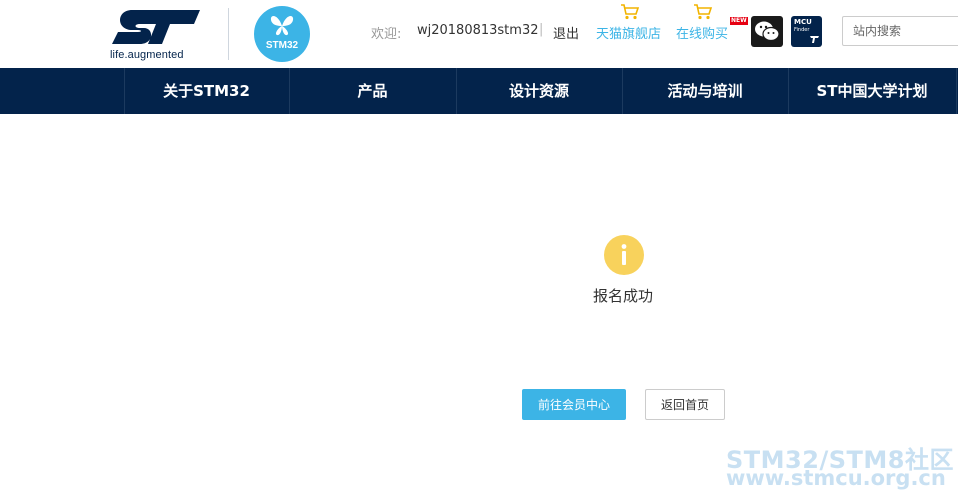 The image size is (958, 501). I want to click on nav-item-events-training: 活动与培训, so click(705, 91).